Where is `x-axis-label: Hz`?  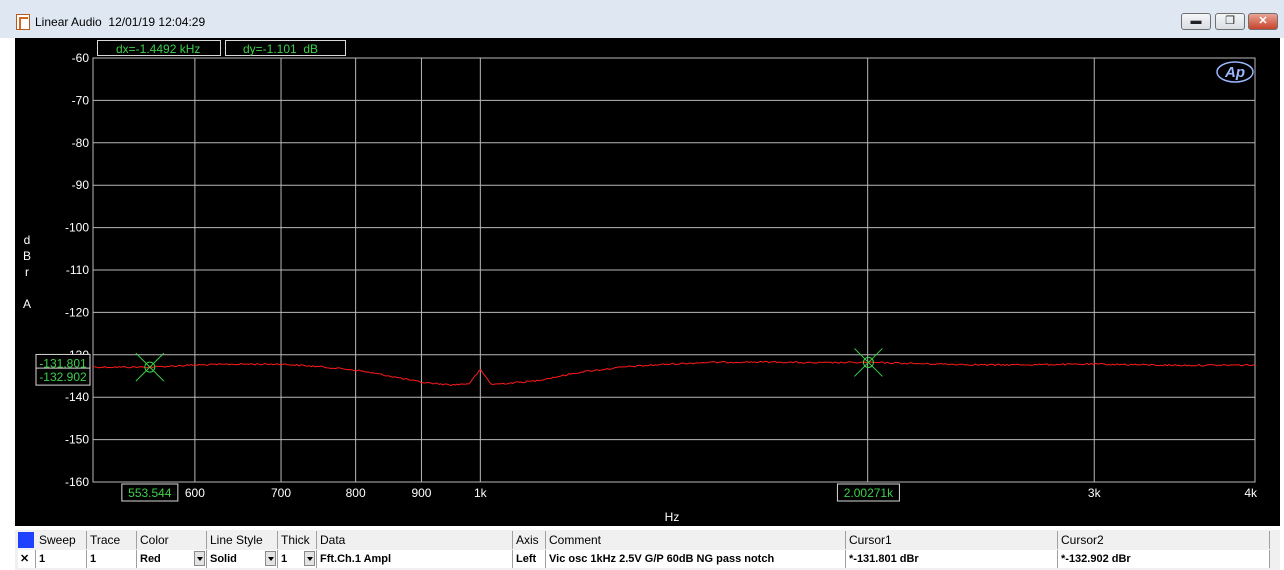 x-axis-label: Hz is located at coordinates (672, 517).